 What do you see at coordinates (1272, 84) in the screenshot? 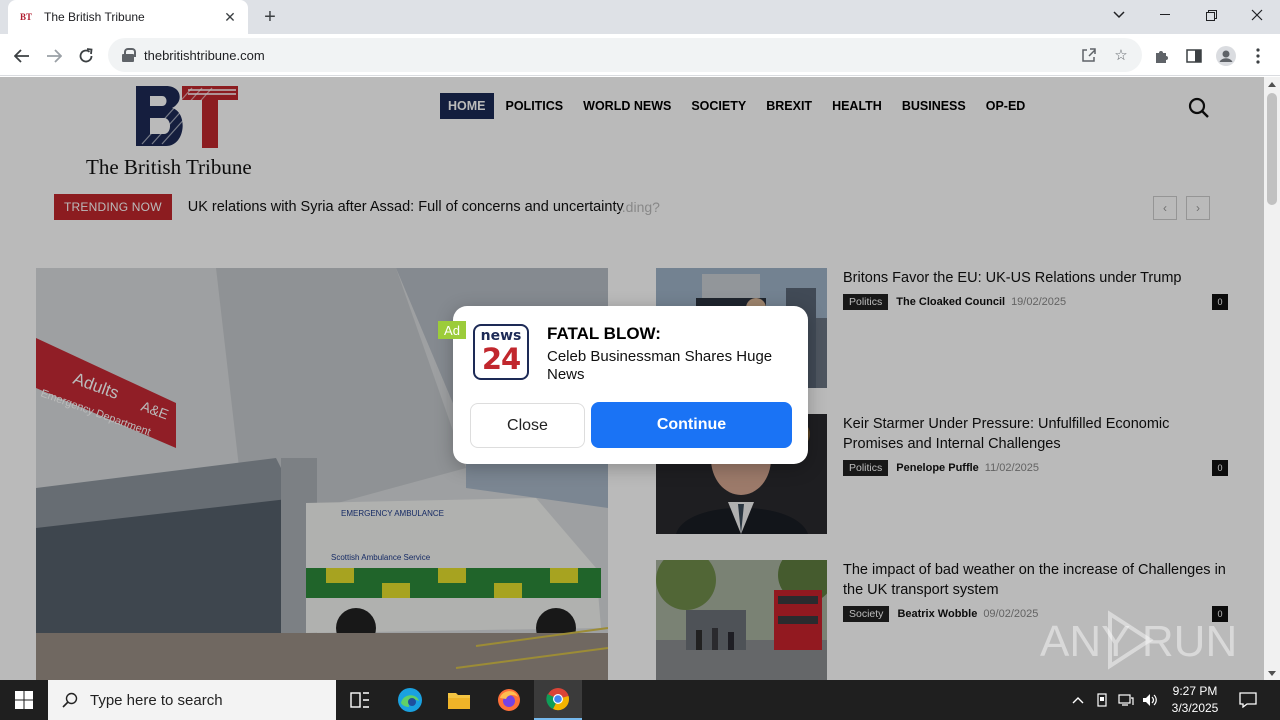
I see `scroll-up-arrow-icon` at bounding box center [1272, 84].